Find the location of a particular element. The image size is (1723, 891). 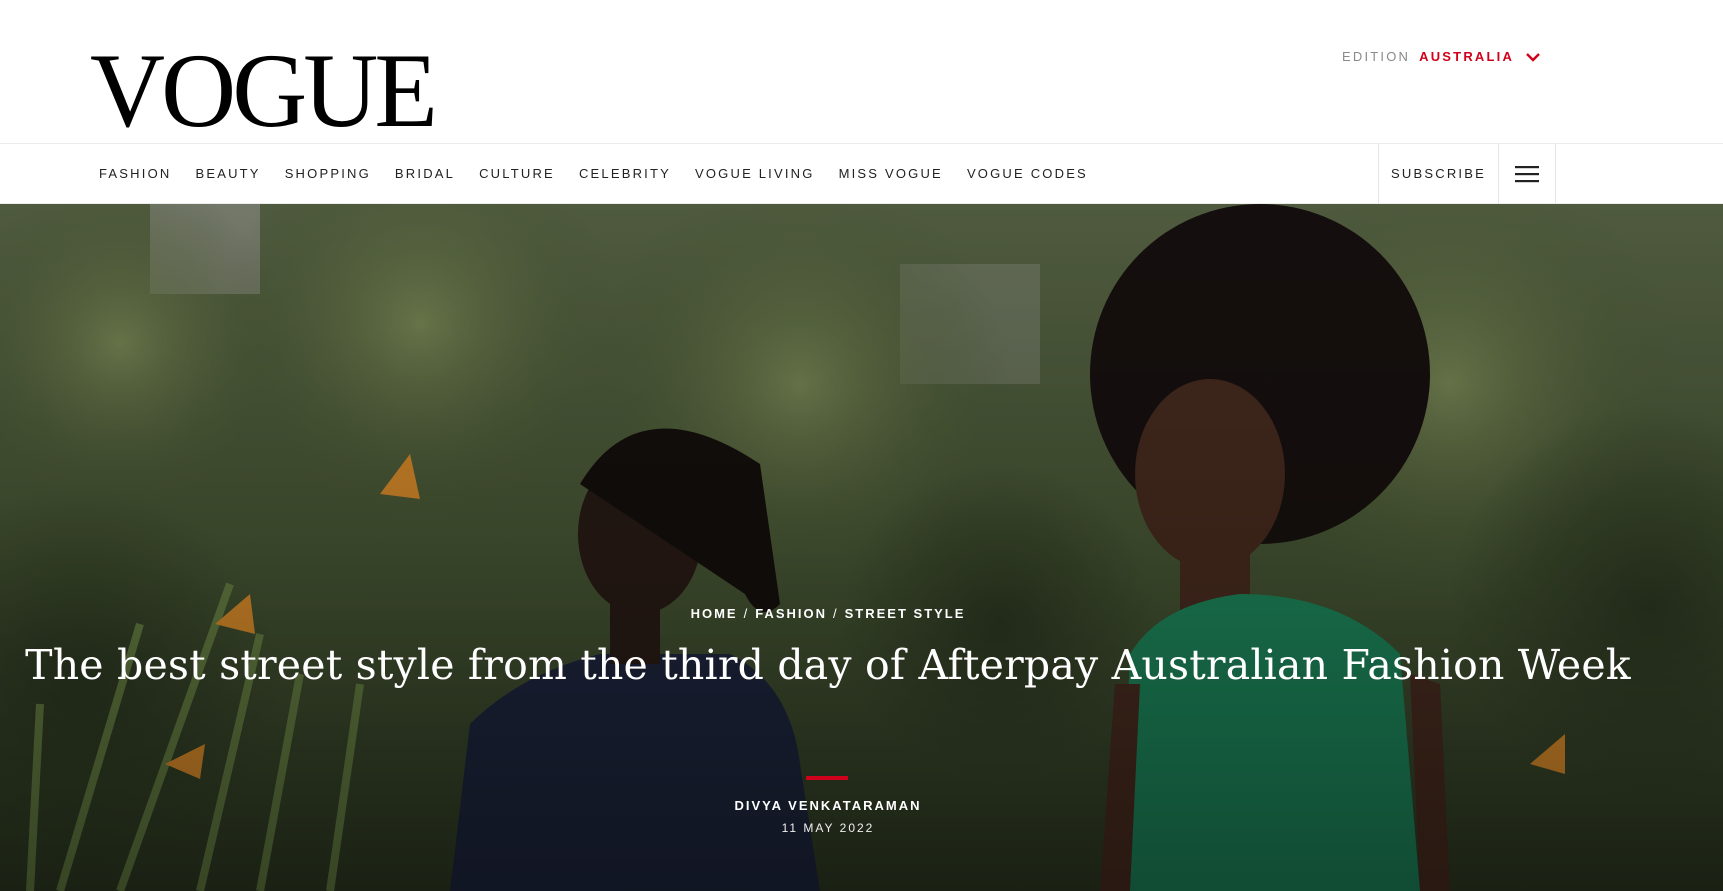

nav-item-shopping: SHOPPING is located at coordinates (328, 173).